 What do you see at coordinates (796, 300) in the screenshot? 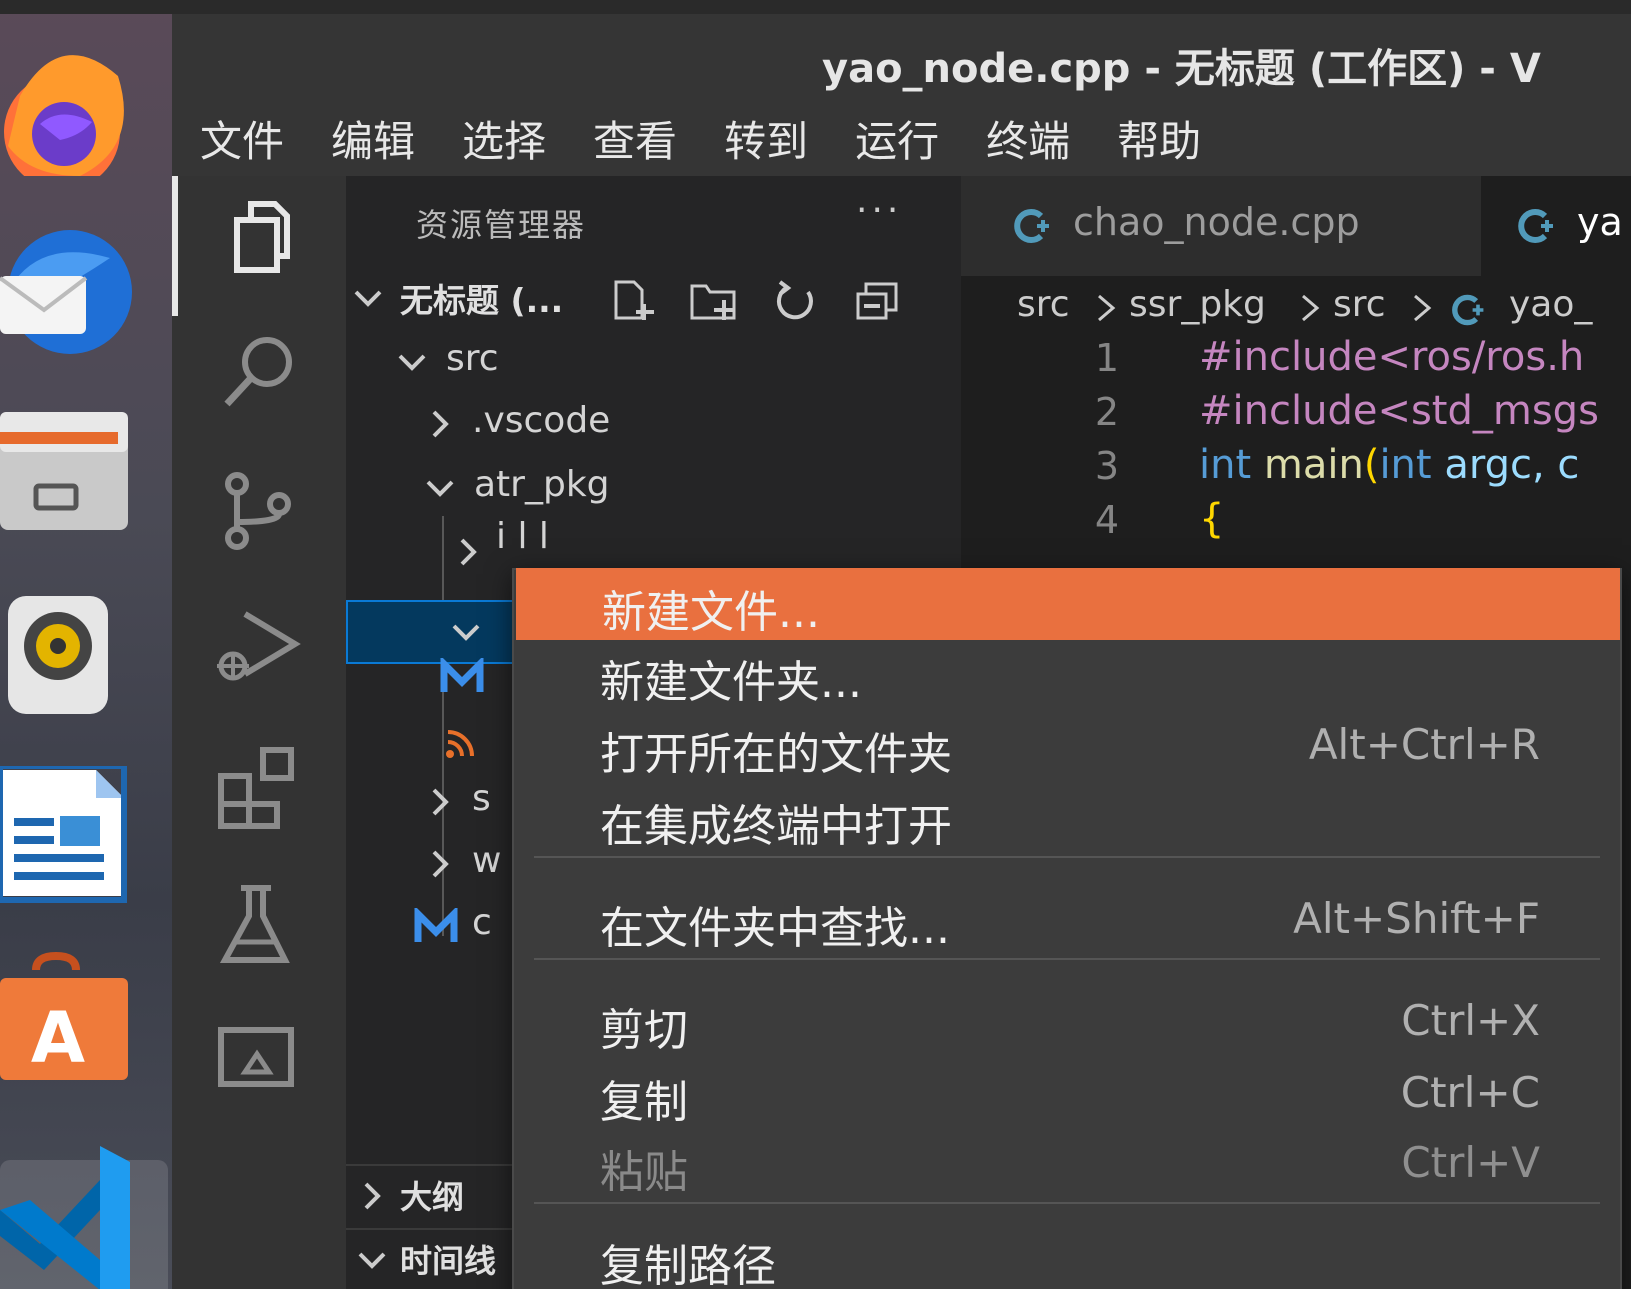
I see `refresh-icon` at bounding box center [796, 300].